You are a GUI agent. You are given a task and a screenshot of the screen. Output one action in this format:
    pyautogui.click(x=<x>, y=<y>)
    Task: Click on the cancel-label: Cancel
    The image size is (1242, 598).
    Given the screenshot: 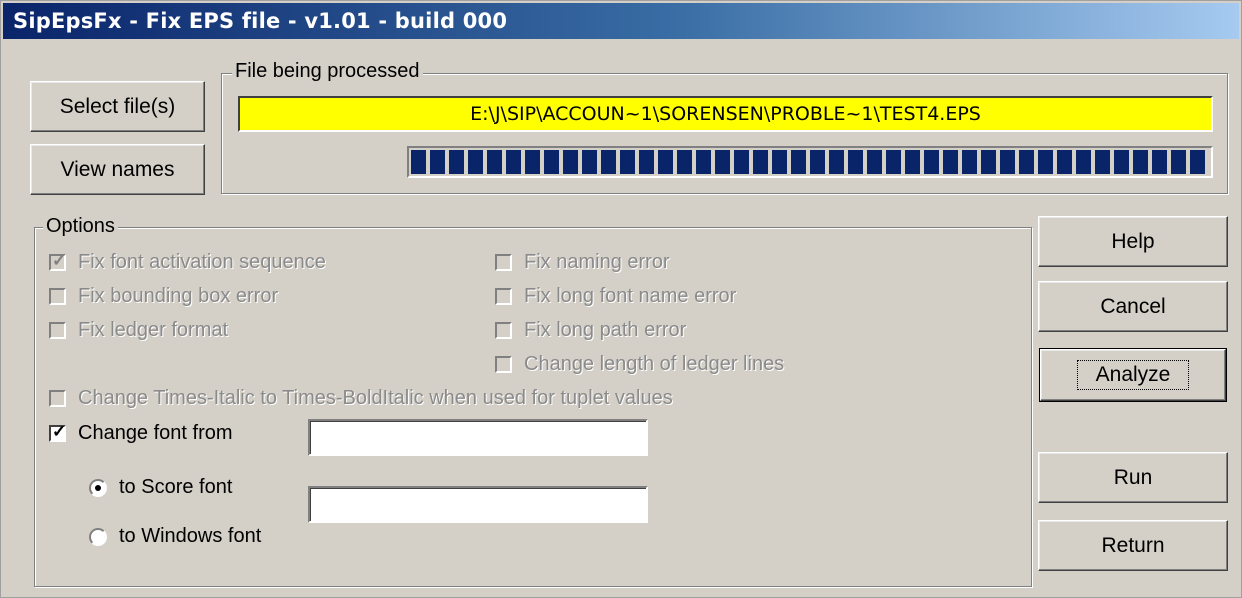 What is the action you would take?
    pyautogui.click(x=1133, y=306)
    